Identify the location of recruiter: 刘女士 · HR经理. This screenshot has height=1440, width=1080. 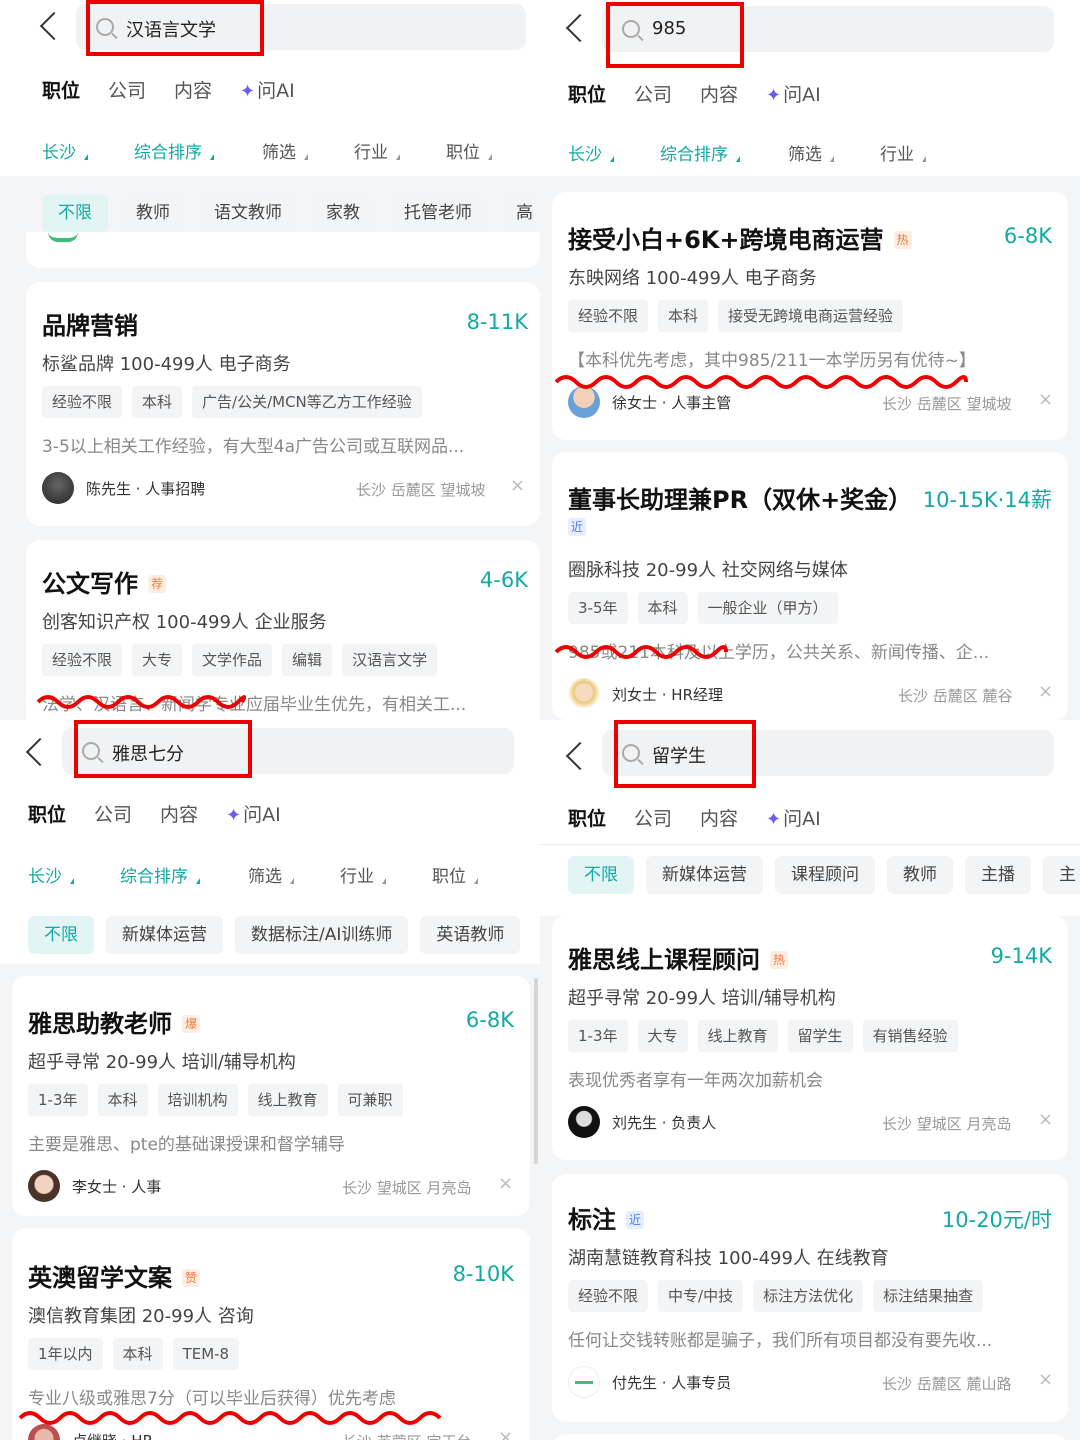
(645, 694).